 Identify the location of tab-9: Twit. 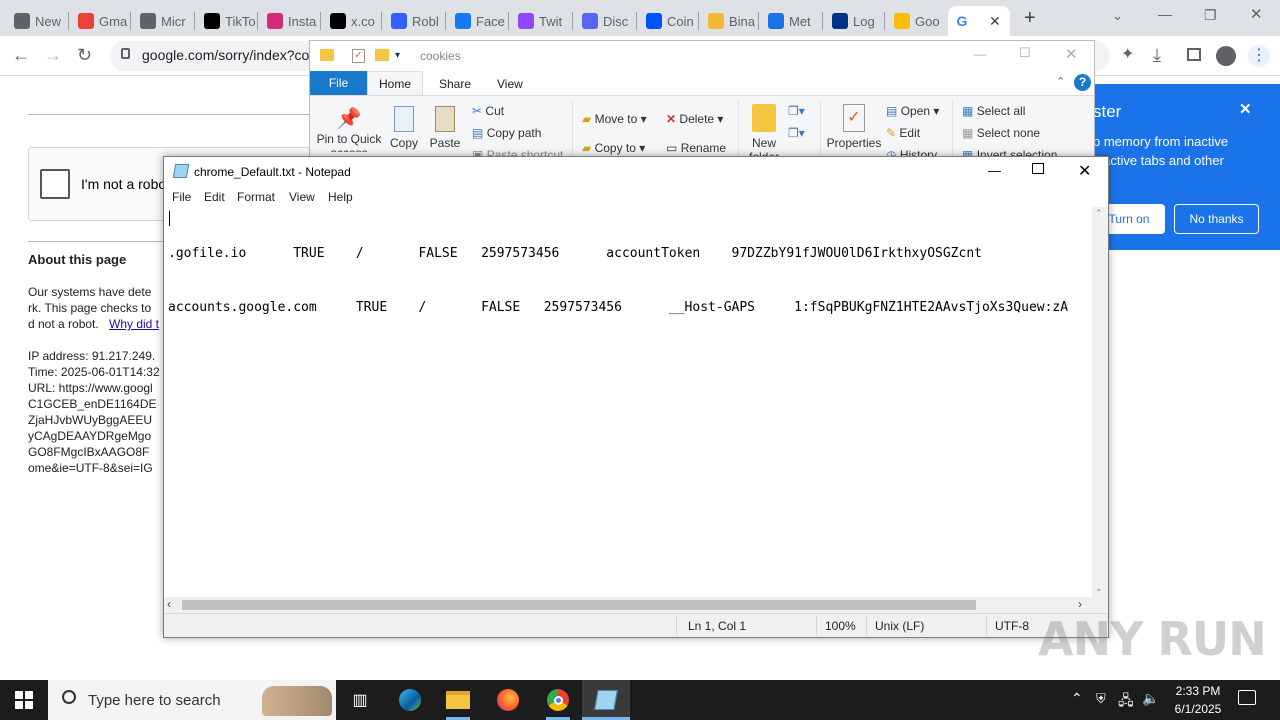
(541, 21).